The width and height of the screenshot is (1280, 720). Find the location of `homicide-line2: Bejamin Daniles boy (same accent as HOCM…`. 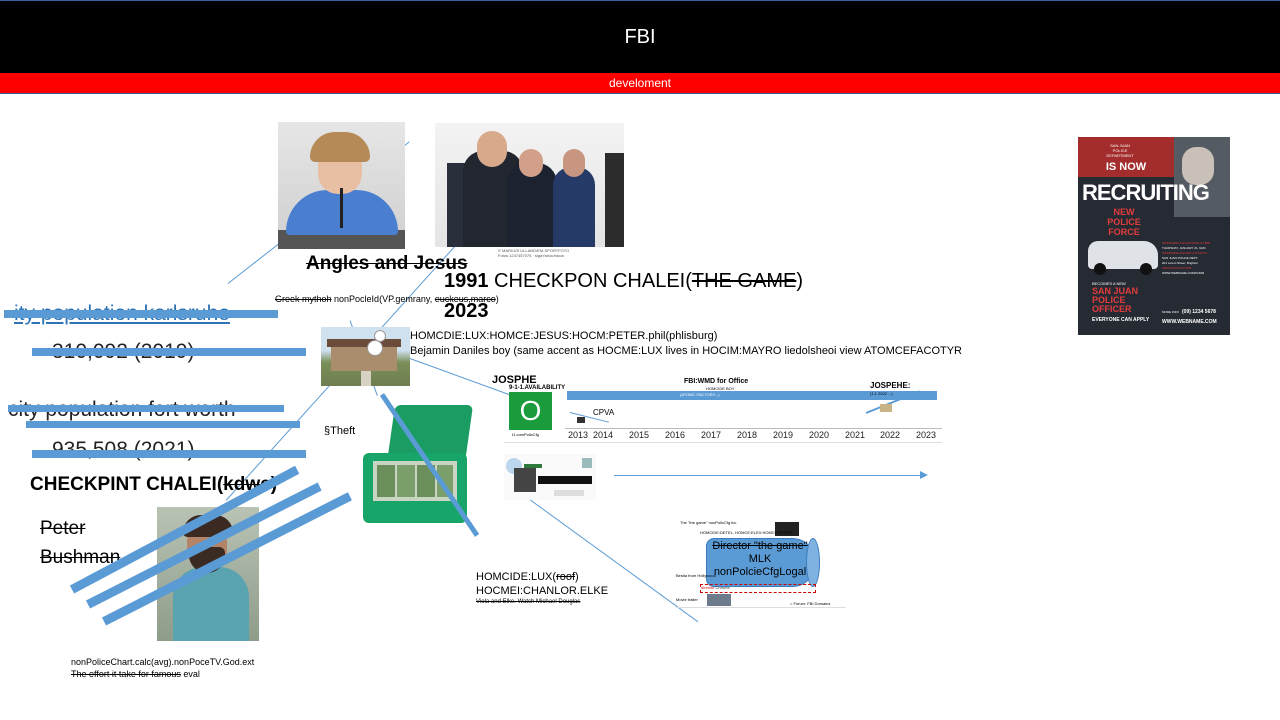

homicide-line2: Bejamin Daniles boy (same accent as HOCM… is located at coordinates (686, 351).